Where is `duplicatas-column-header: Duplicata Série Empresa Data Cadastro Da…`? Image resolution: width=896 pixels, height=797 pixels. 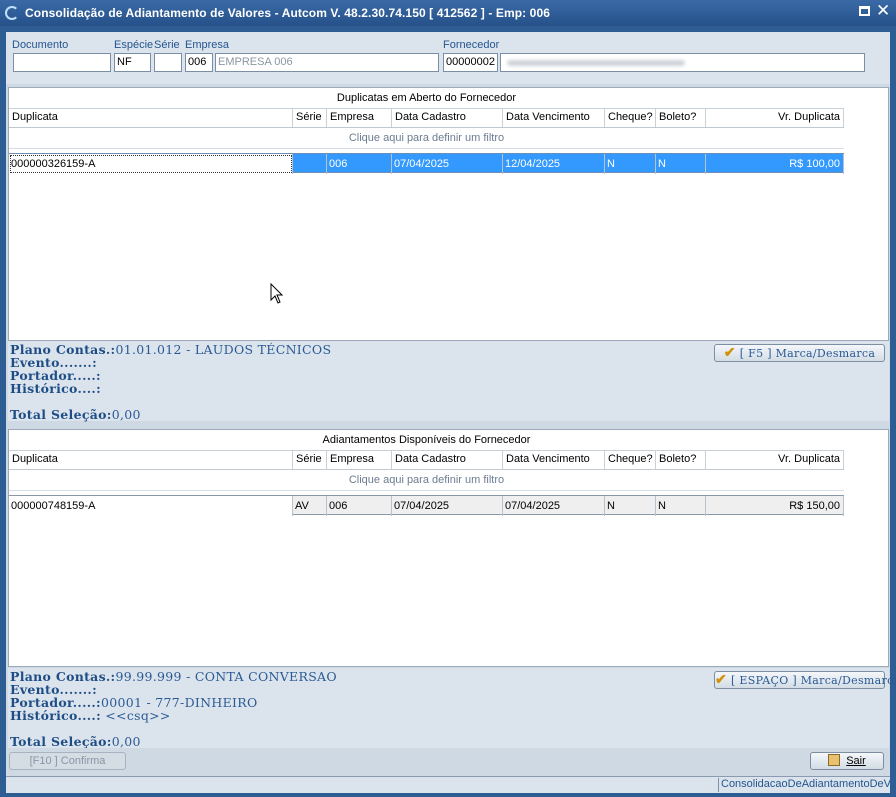
duplicatas-column-header: Duplicata Série Empresa Data Cadastro Da… is located at coordinates (426, 118).